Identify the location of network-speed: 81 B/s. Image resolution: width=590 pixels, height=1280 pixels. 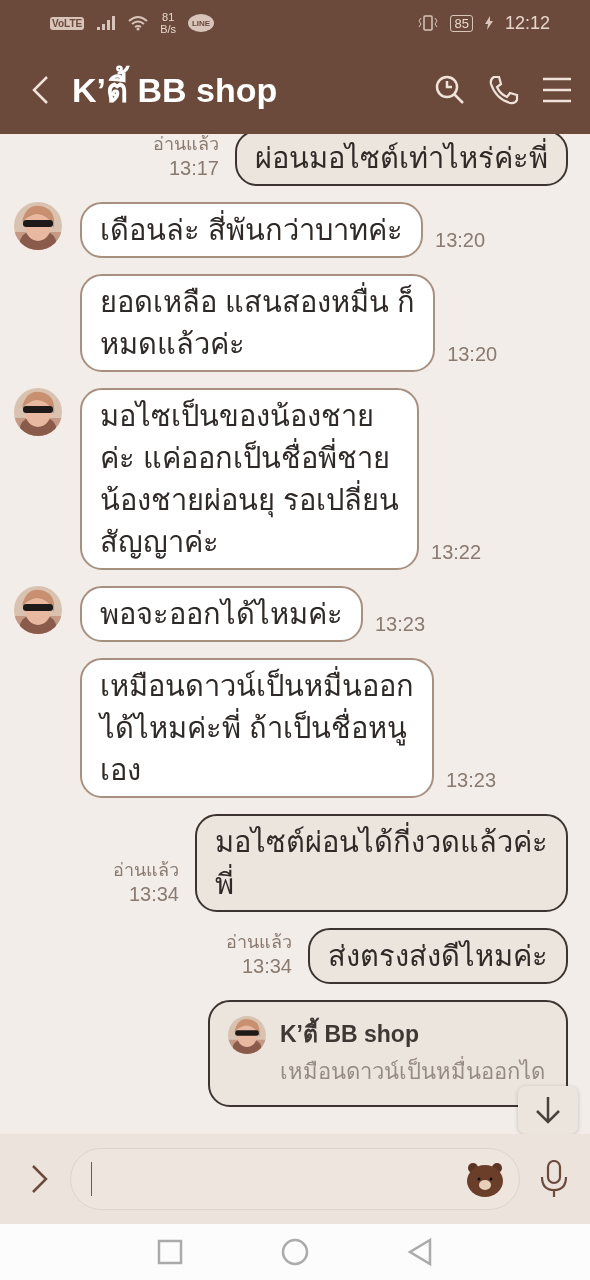
(168, 23).